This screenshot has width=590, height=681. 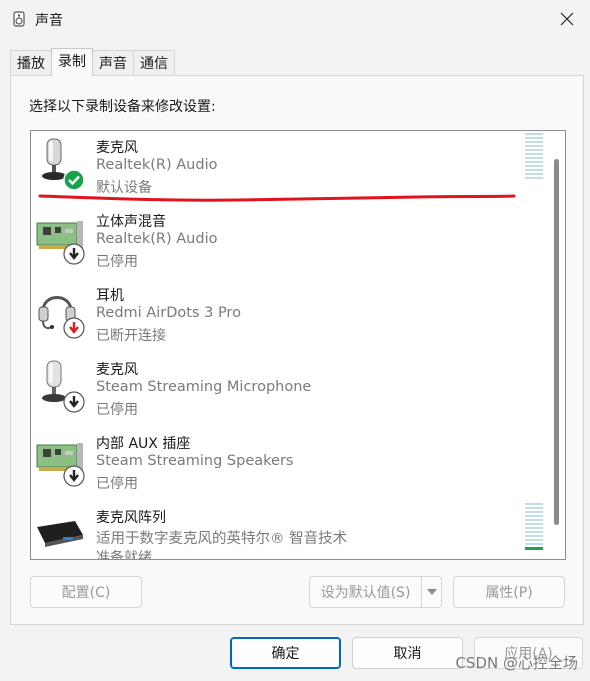 What do you see at coordinates (74, 328) in the screenshot?
I see `disconnected-arrow-icon` at bounding box center [74, 328].